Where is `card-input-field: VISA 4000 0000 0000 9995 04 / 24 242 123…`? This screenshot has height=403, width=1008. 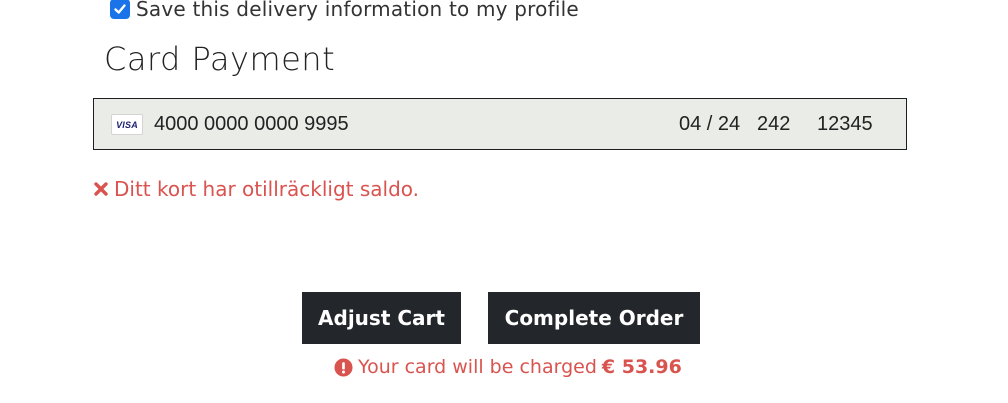 card-input-field: VISA 4000 0000 0000 9995 04 / 24 242 123… is located at coordinates (500, 124).